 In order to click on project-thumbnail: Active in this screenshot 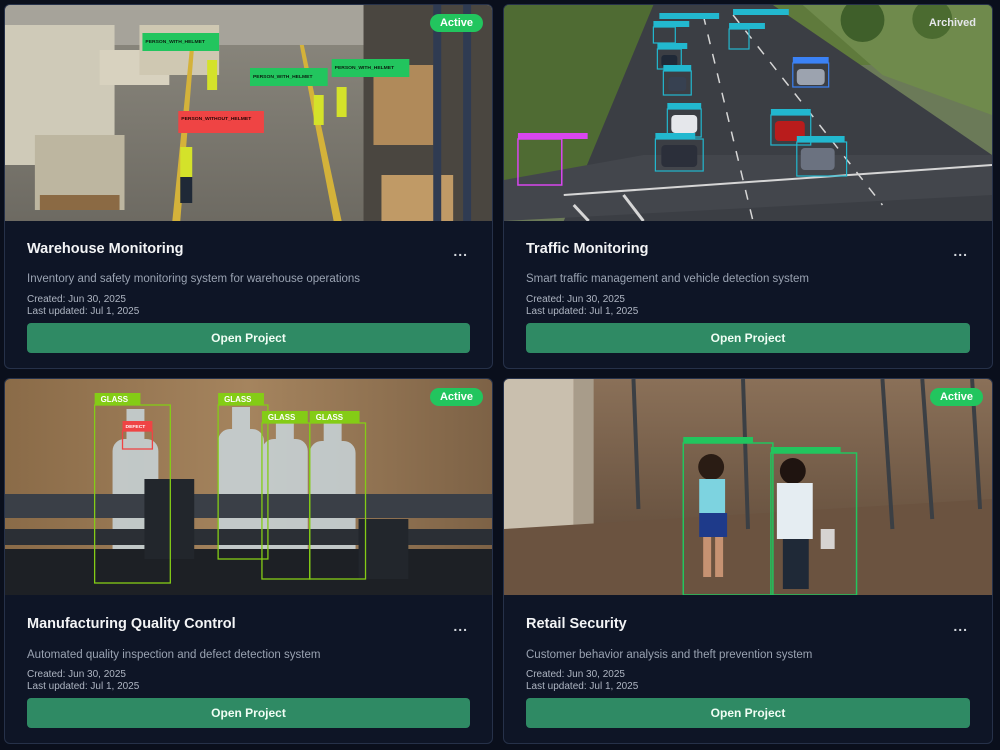, I will do `click(748, 487)`.